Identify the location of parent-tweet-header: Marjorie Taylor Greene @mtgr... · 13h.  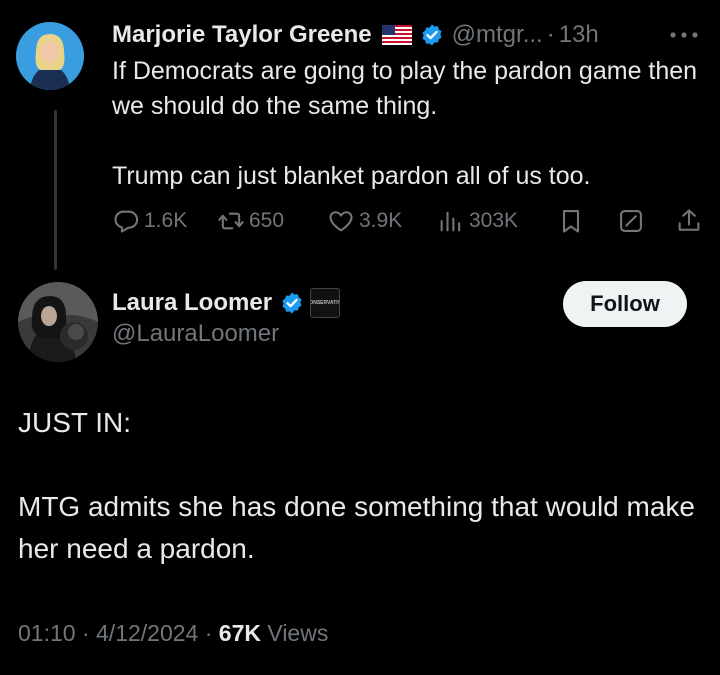
(355, 35).